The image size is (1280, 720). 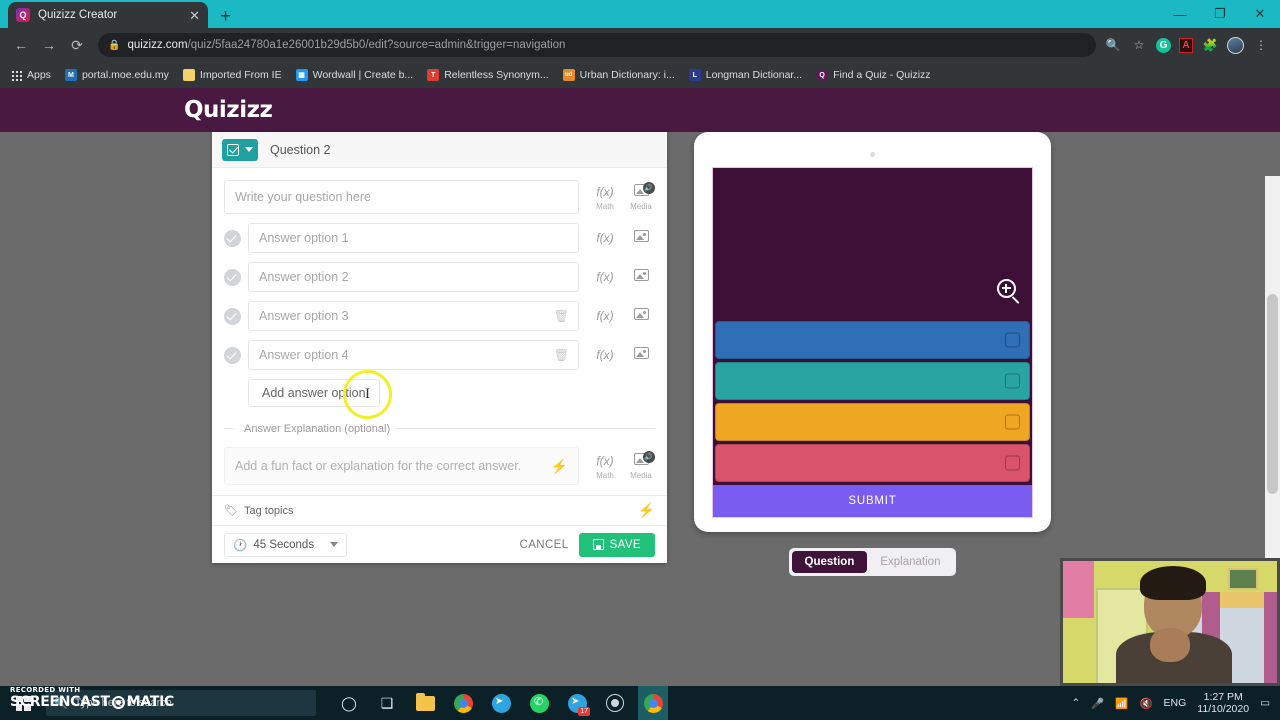 What do you see at coordinates (240, 149) in the screenshot?
I see `question-type-button` at bounding box center [240, 149].